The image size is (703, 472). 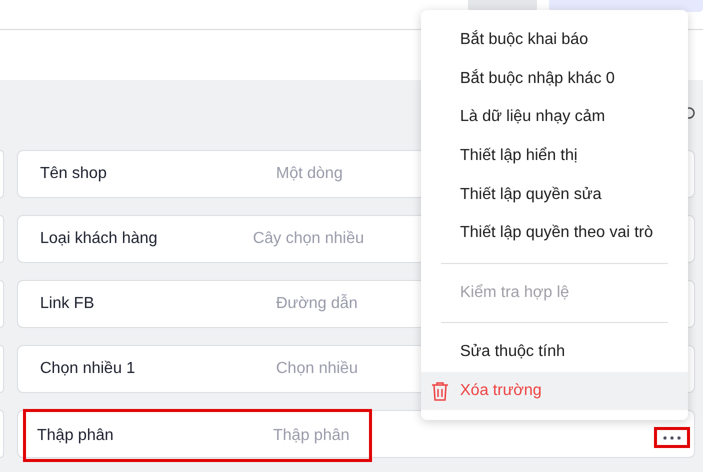 I want to click on field-name: Thập phân, so click(x=76, y=435).